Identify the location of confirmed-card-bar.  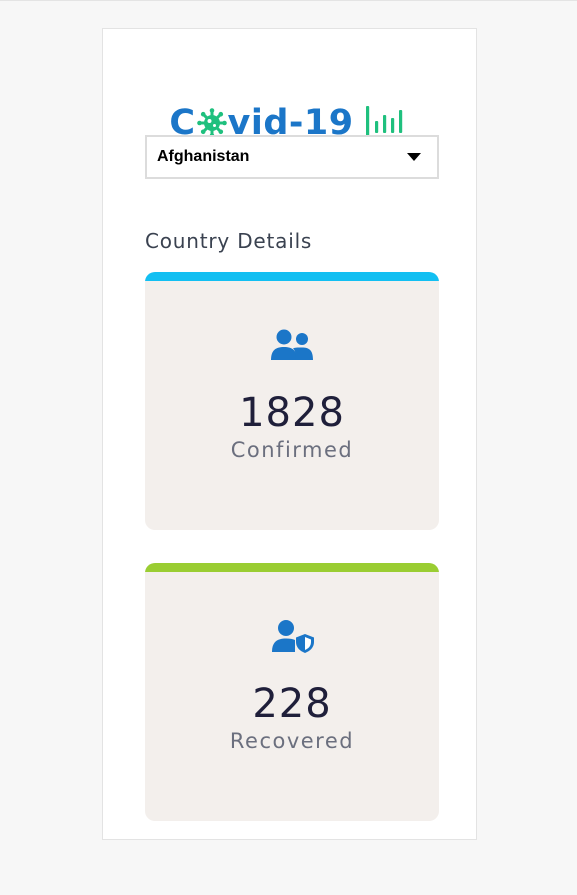
(292, 276).